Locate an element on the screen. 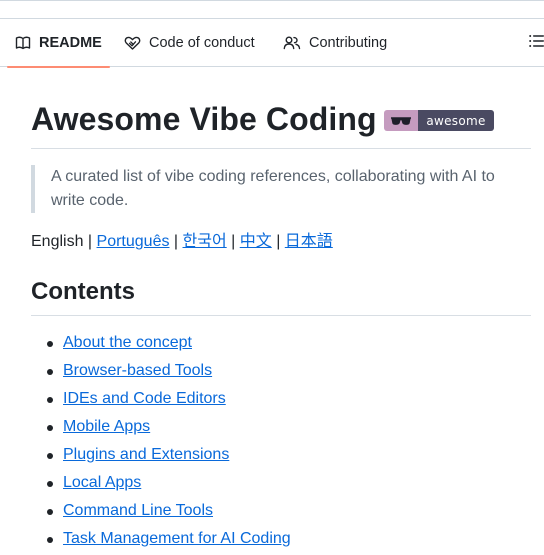  toc-item: Plugins and Extensions is located at coordinates (161, 457).